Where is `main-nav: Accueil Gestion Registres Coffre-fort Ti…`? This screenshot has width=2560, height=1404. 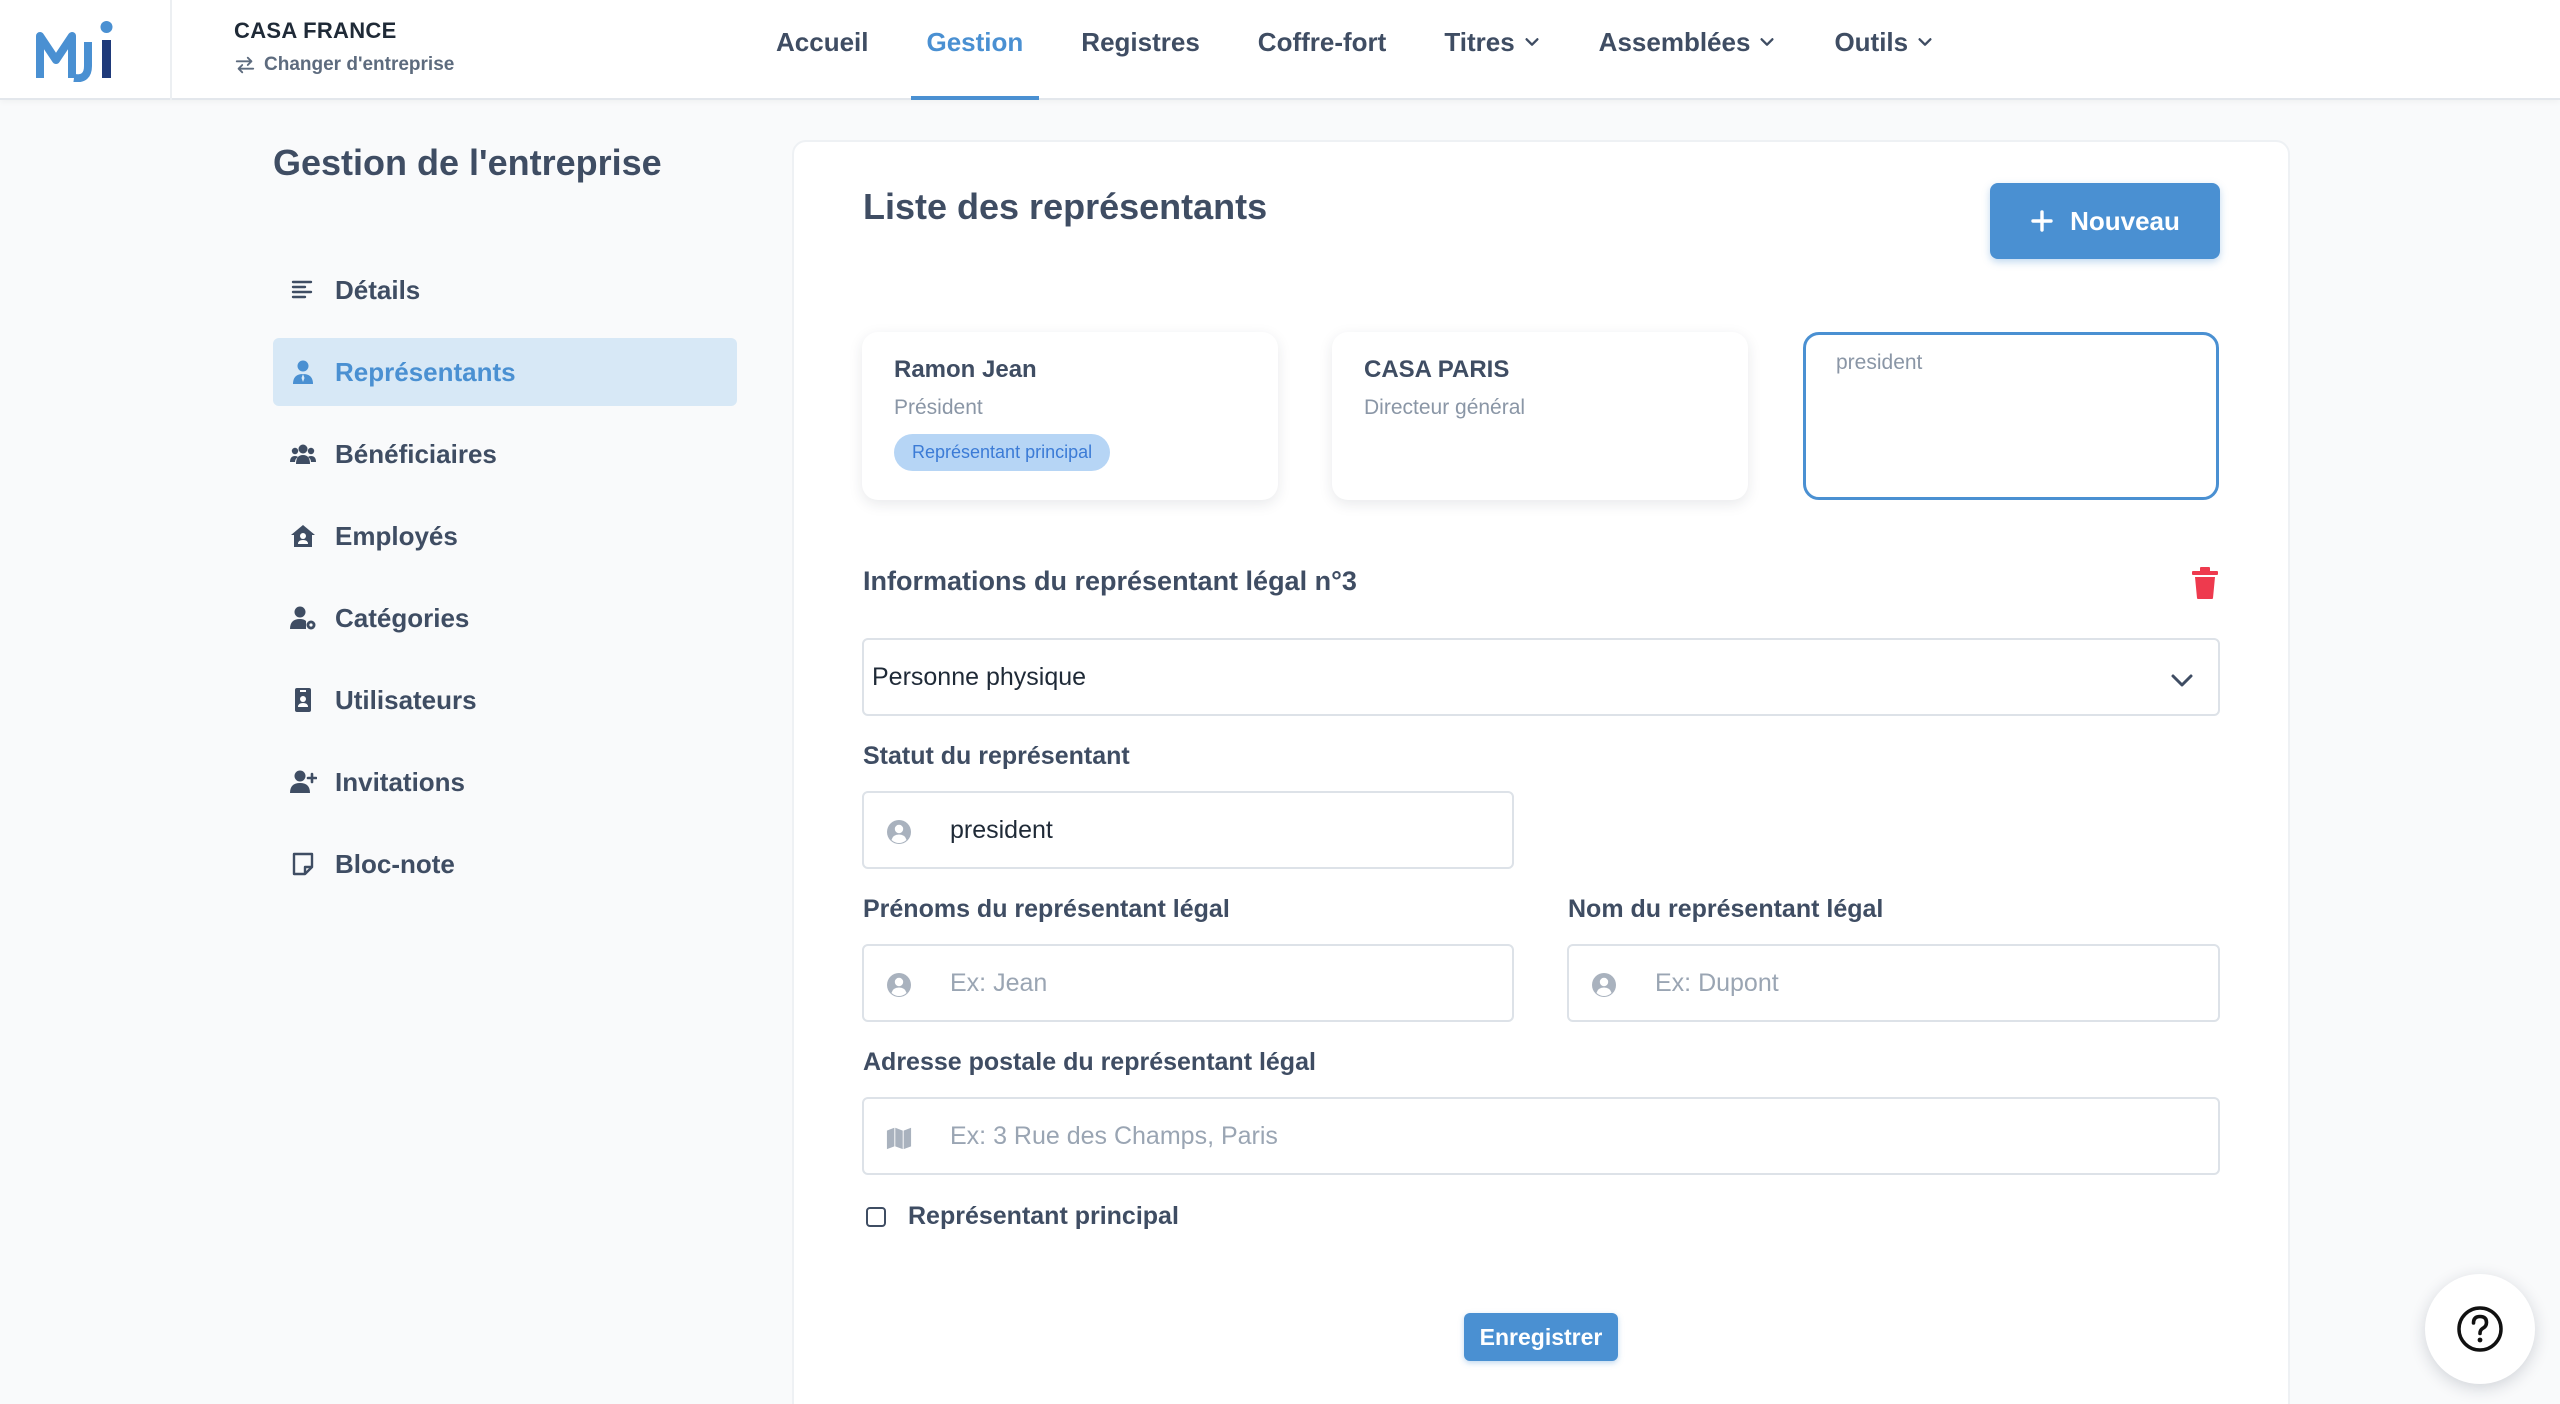 main-nav: Accueil Gestion Registres Coffre-fort Ti… is located at coordinates (1368, 50).